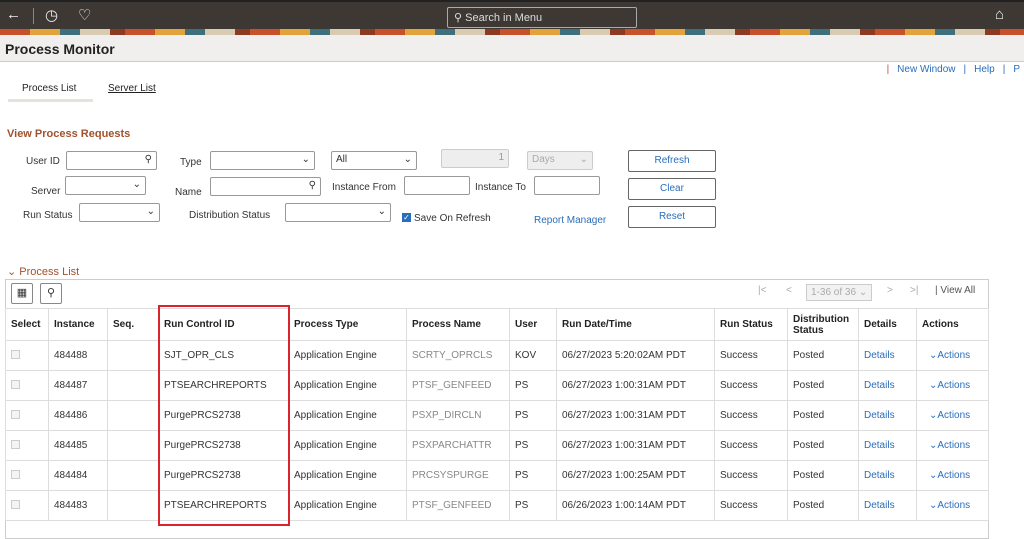 Image resolution: width=1024 pixels, height=539 pixels. I want to click on days-select: Days ⌄, so click(560, 160).